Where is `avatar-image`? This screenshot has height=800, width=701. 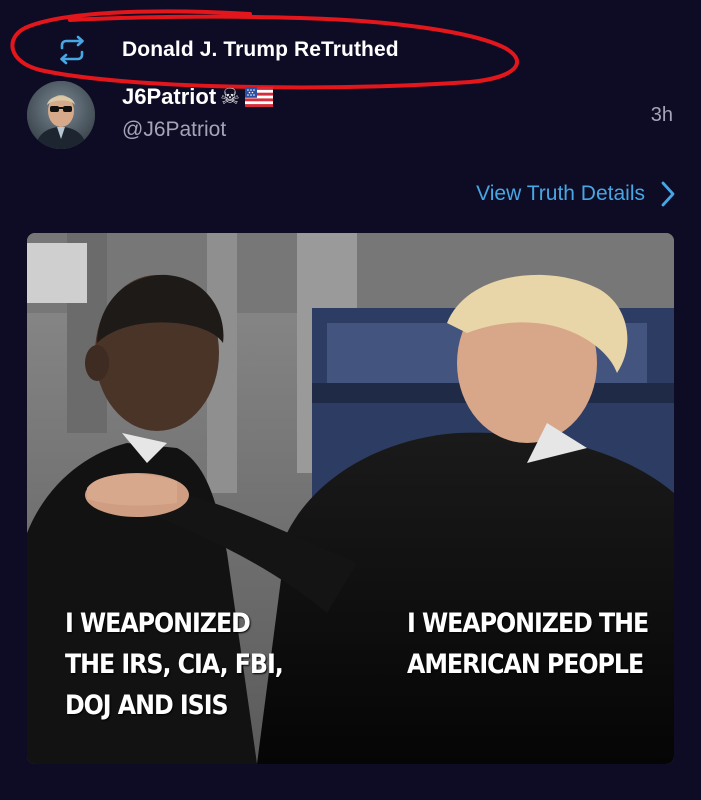
avatar-image is located at coordinates (61, 115).